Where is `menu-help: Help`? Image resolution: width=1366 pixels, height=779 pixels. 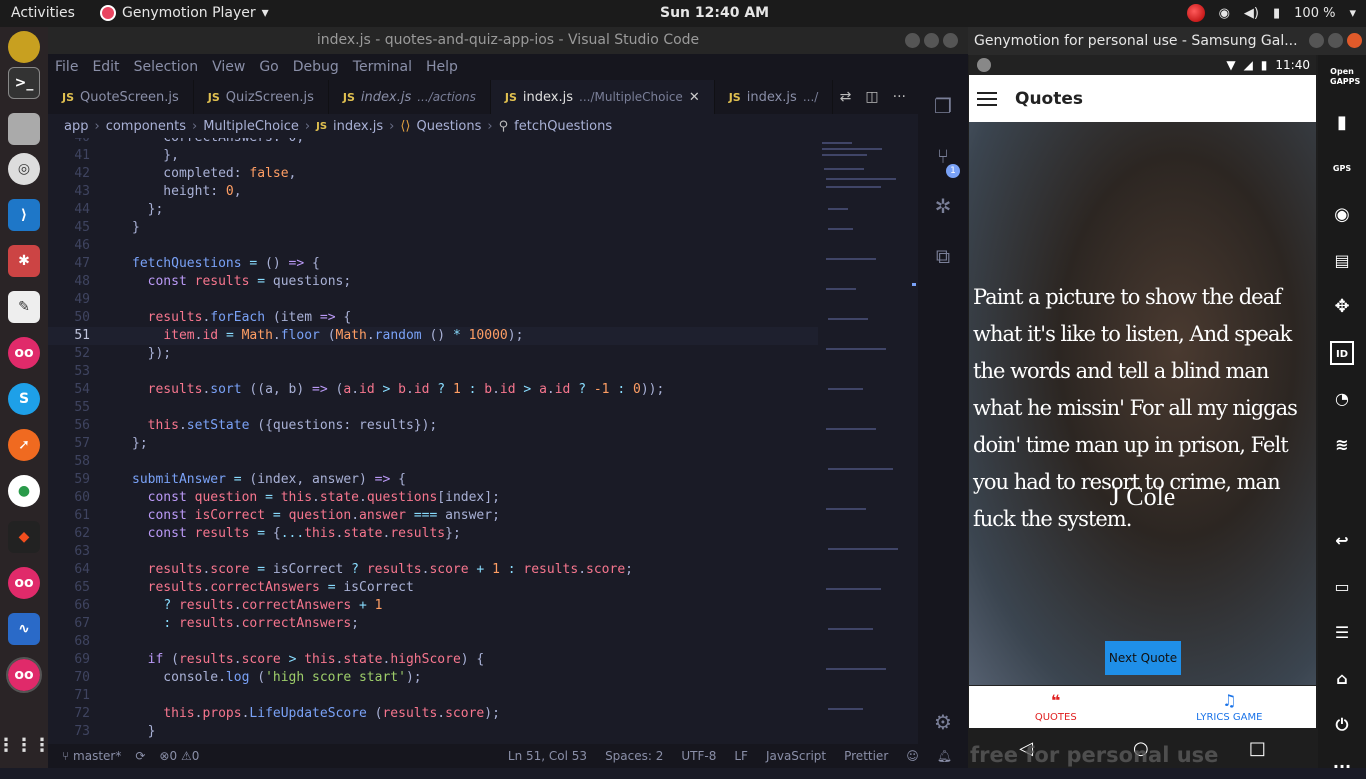
menu-help: Help is located at coordinates (442, 67).